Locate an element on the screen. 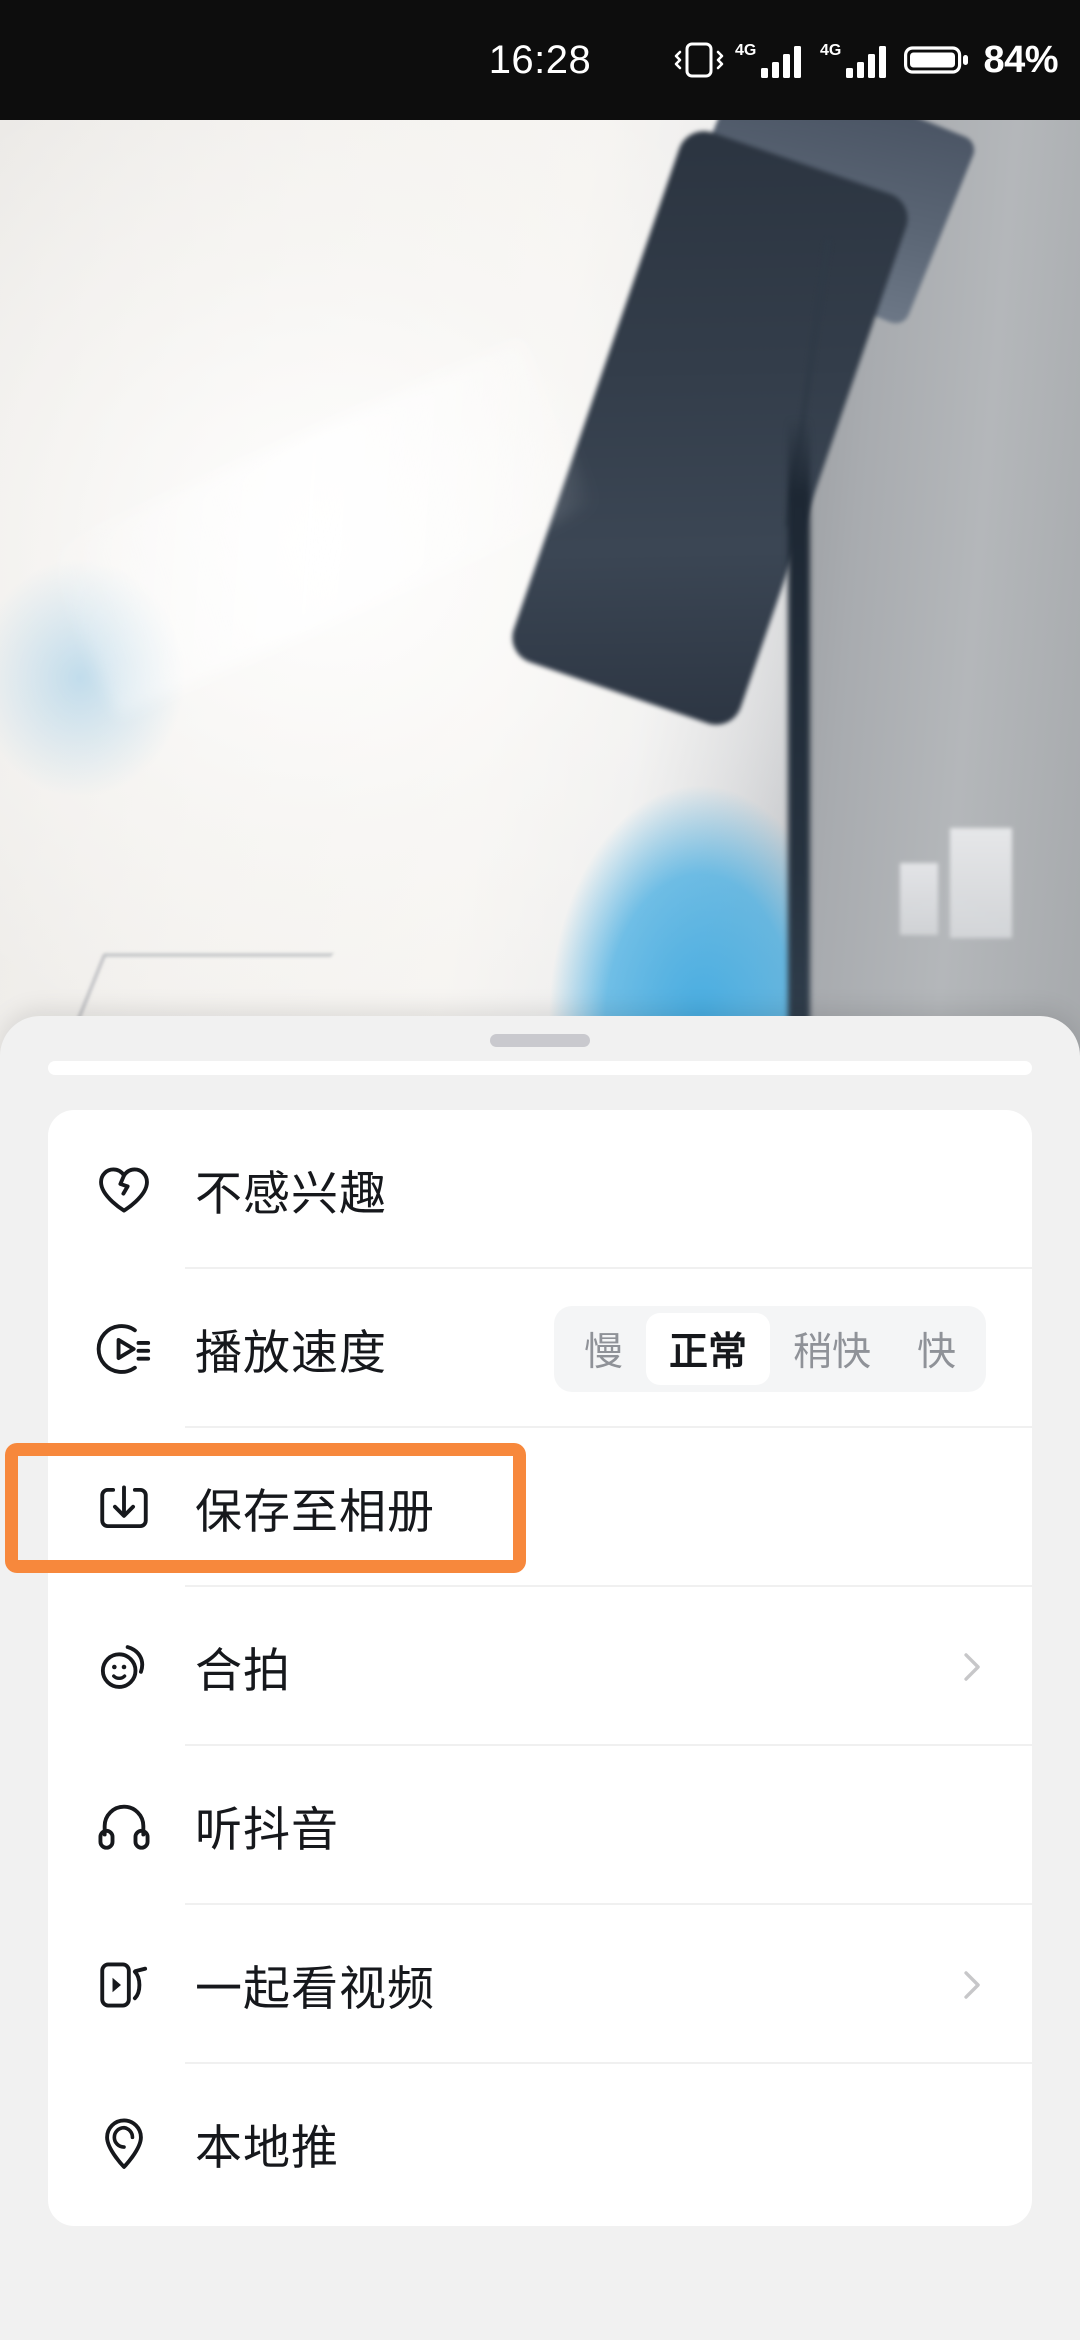 Image resolution: width=1080 pixels, height=2340 pixels. download-icon is located at coordinates (124, 1508).